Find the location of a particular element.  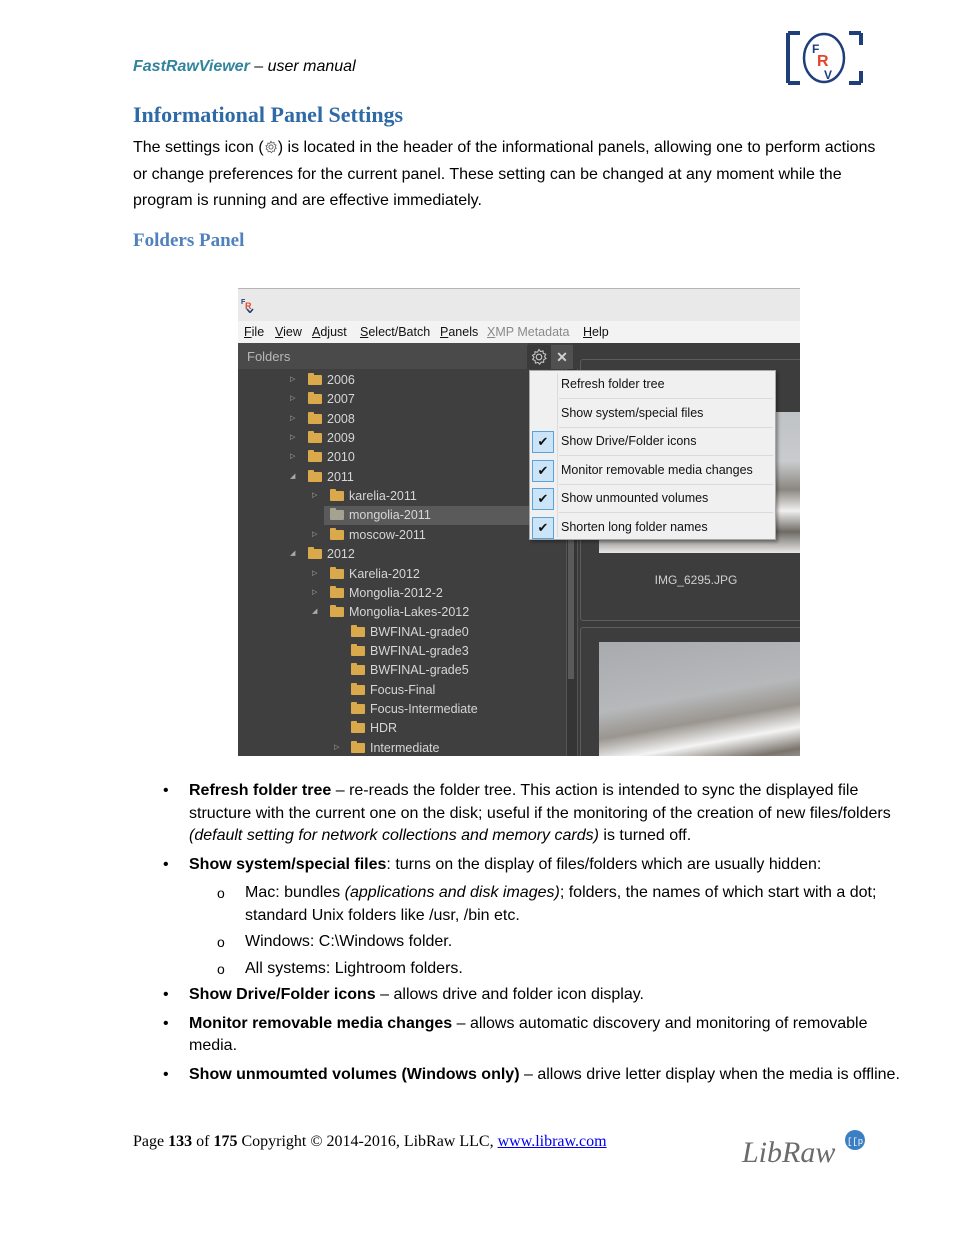

sub-bullet-circle-icon: o is located at coordinates (221, 942).